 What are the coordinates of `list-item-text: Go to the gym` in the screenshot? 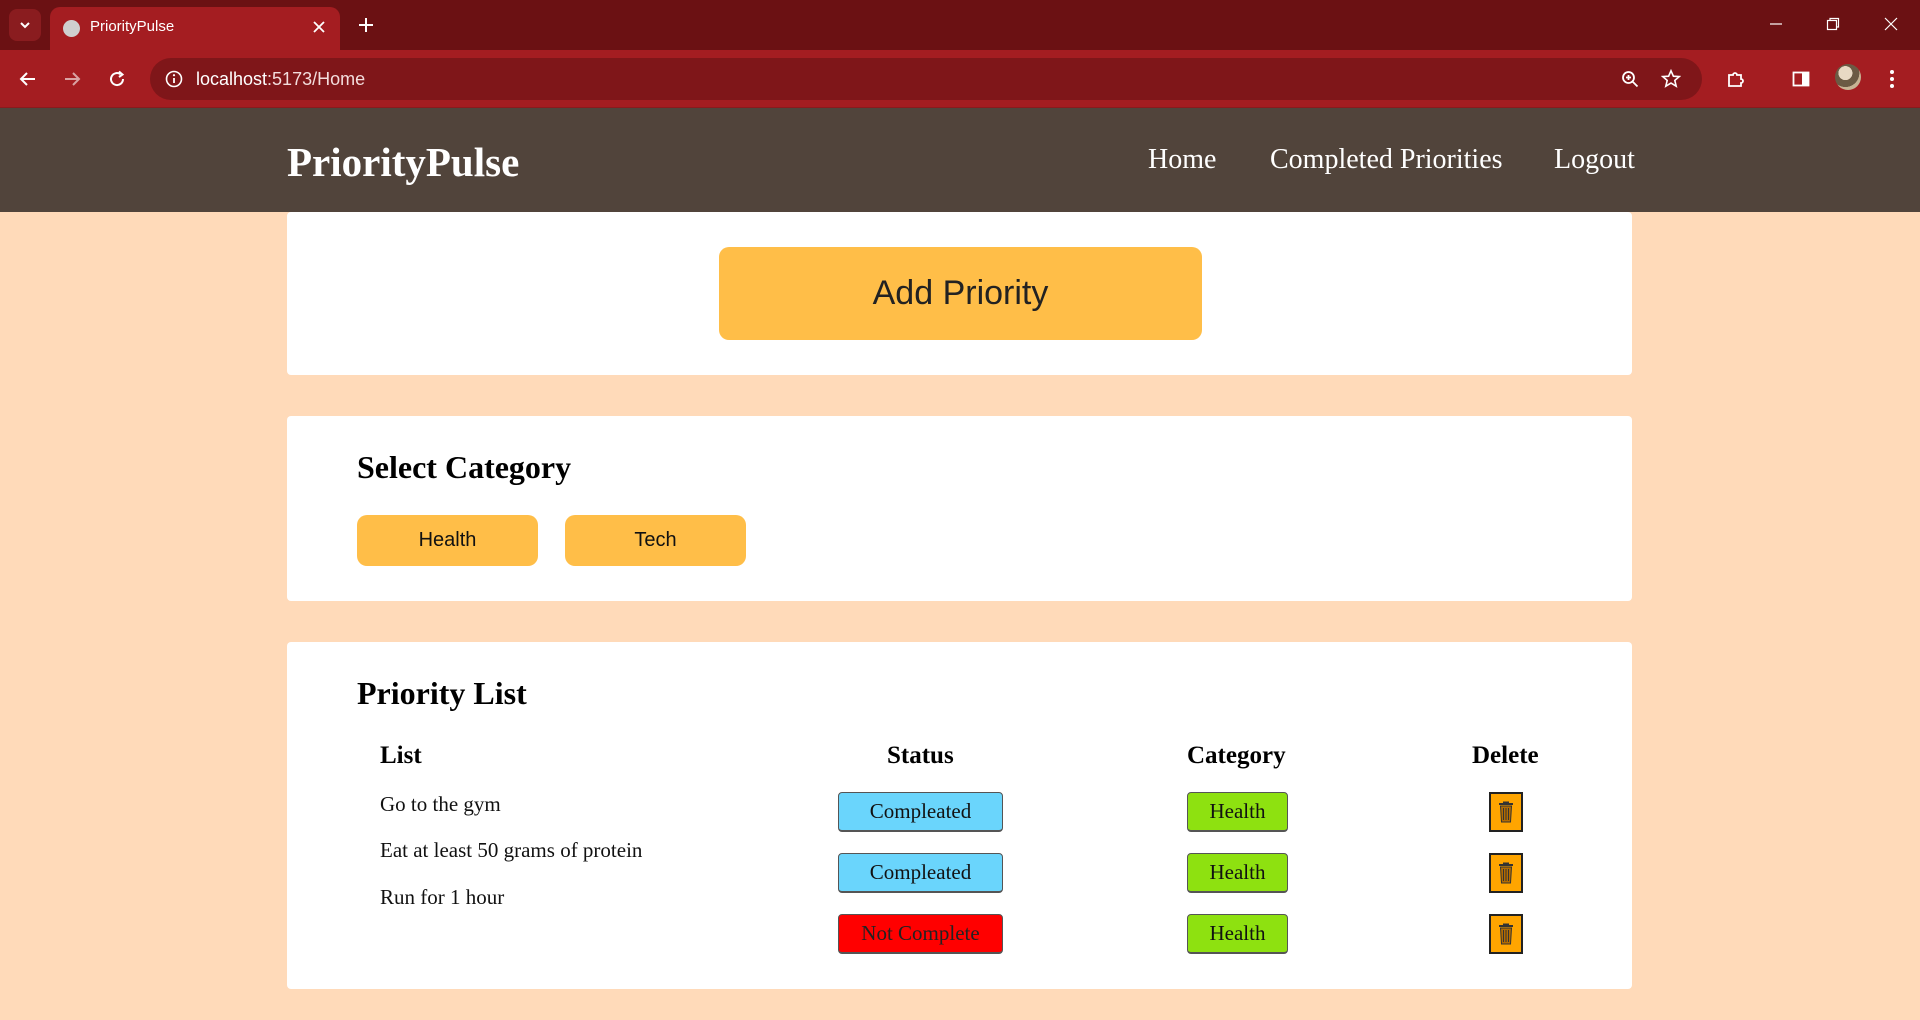 It's located at (440, 804).